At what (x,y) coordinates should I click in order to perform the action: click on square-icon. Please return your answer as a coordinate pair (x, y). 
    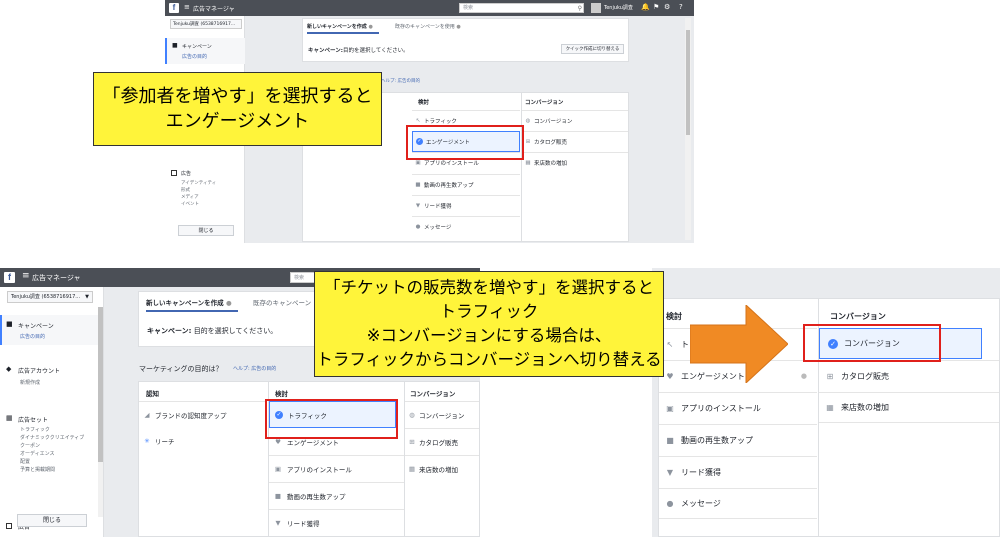
    Looking at the image, I should click on (9, 526).